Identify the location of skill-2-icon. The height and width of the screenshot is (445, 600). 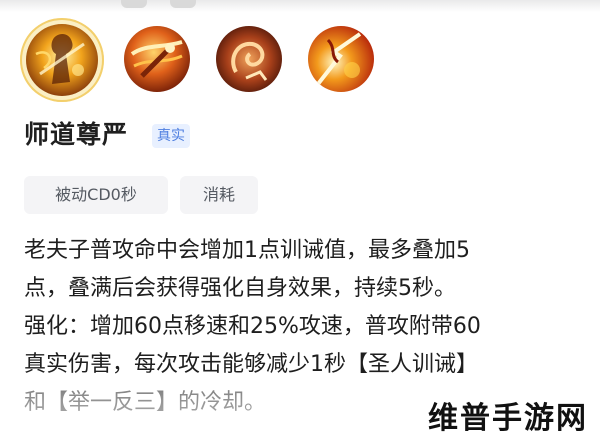
(157, 59).